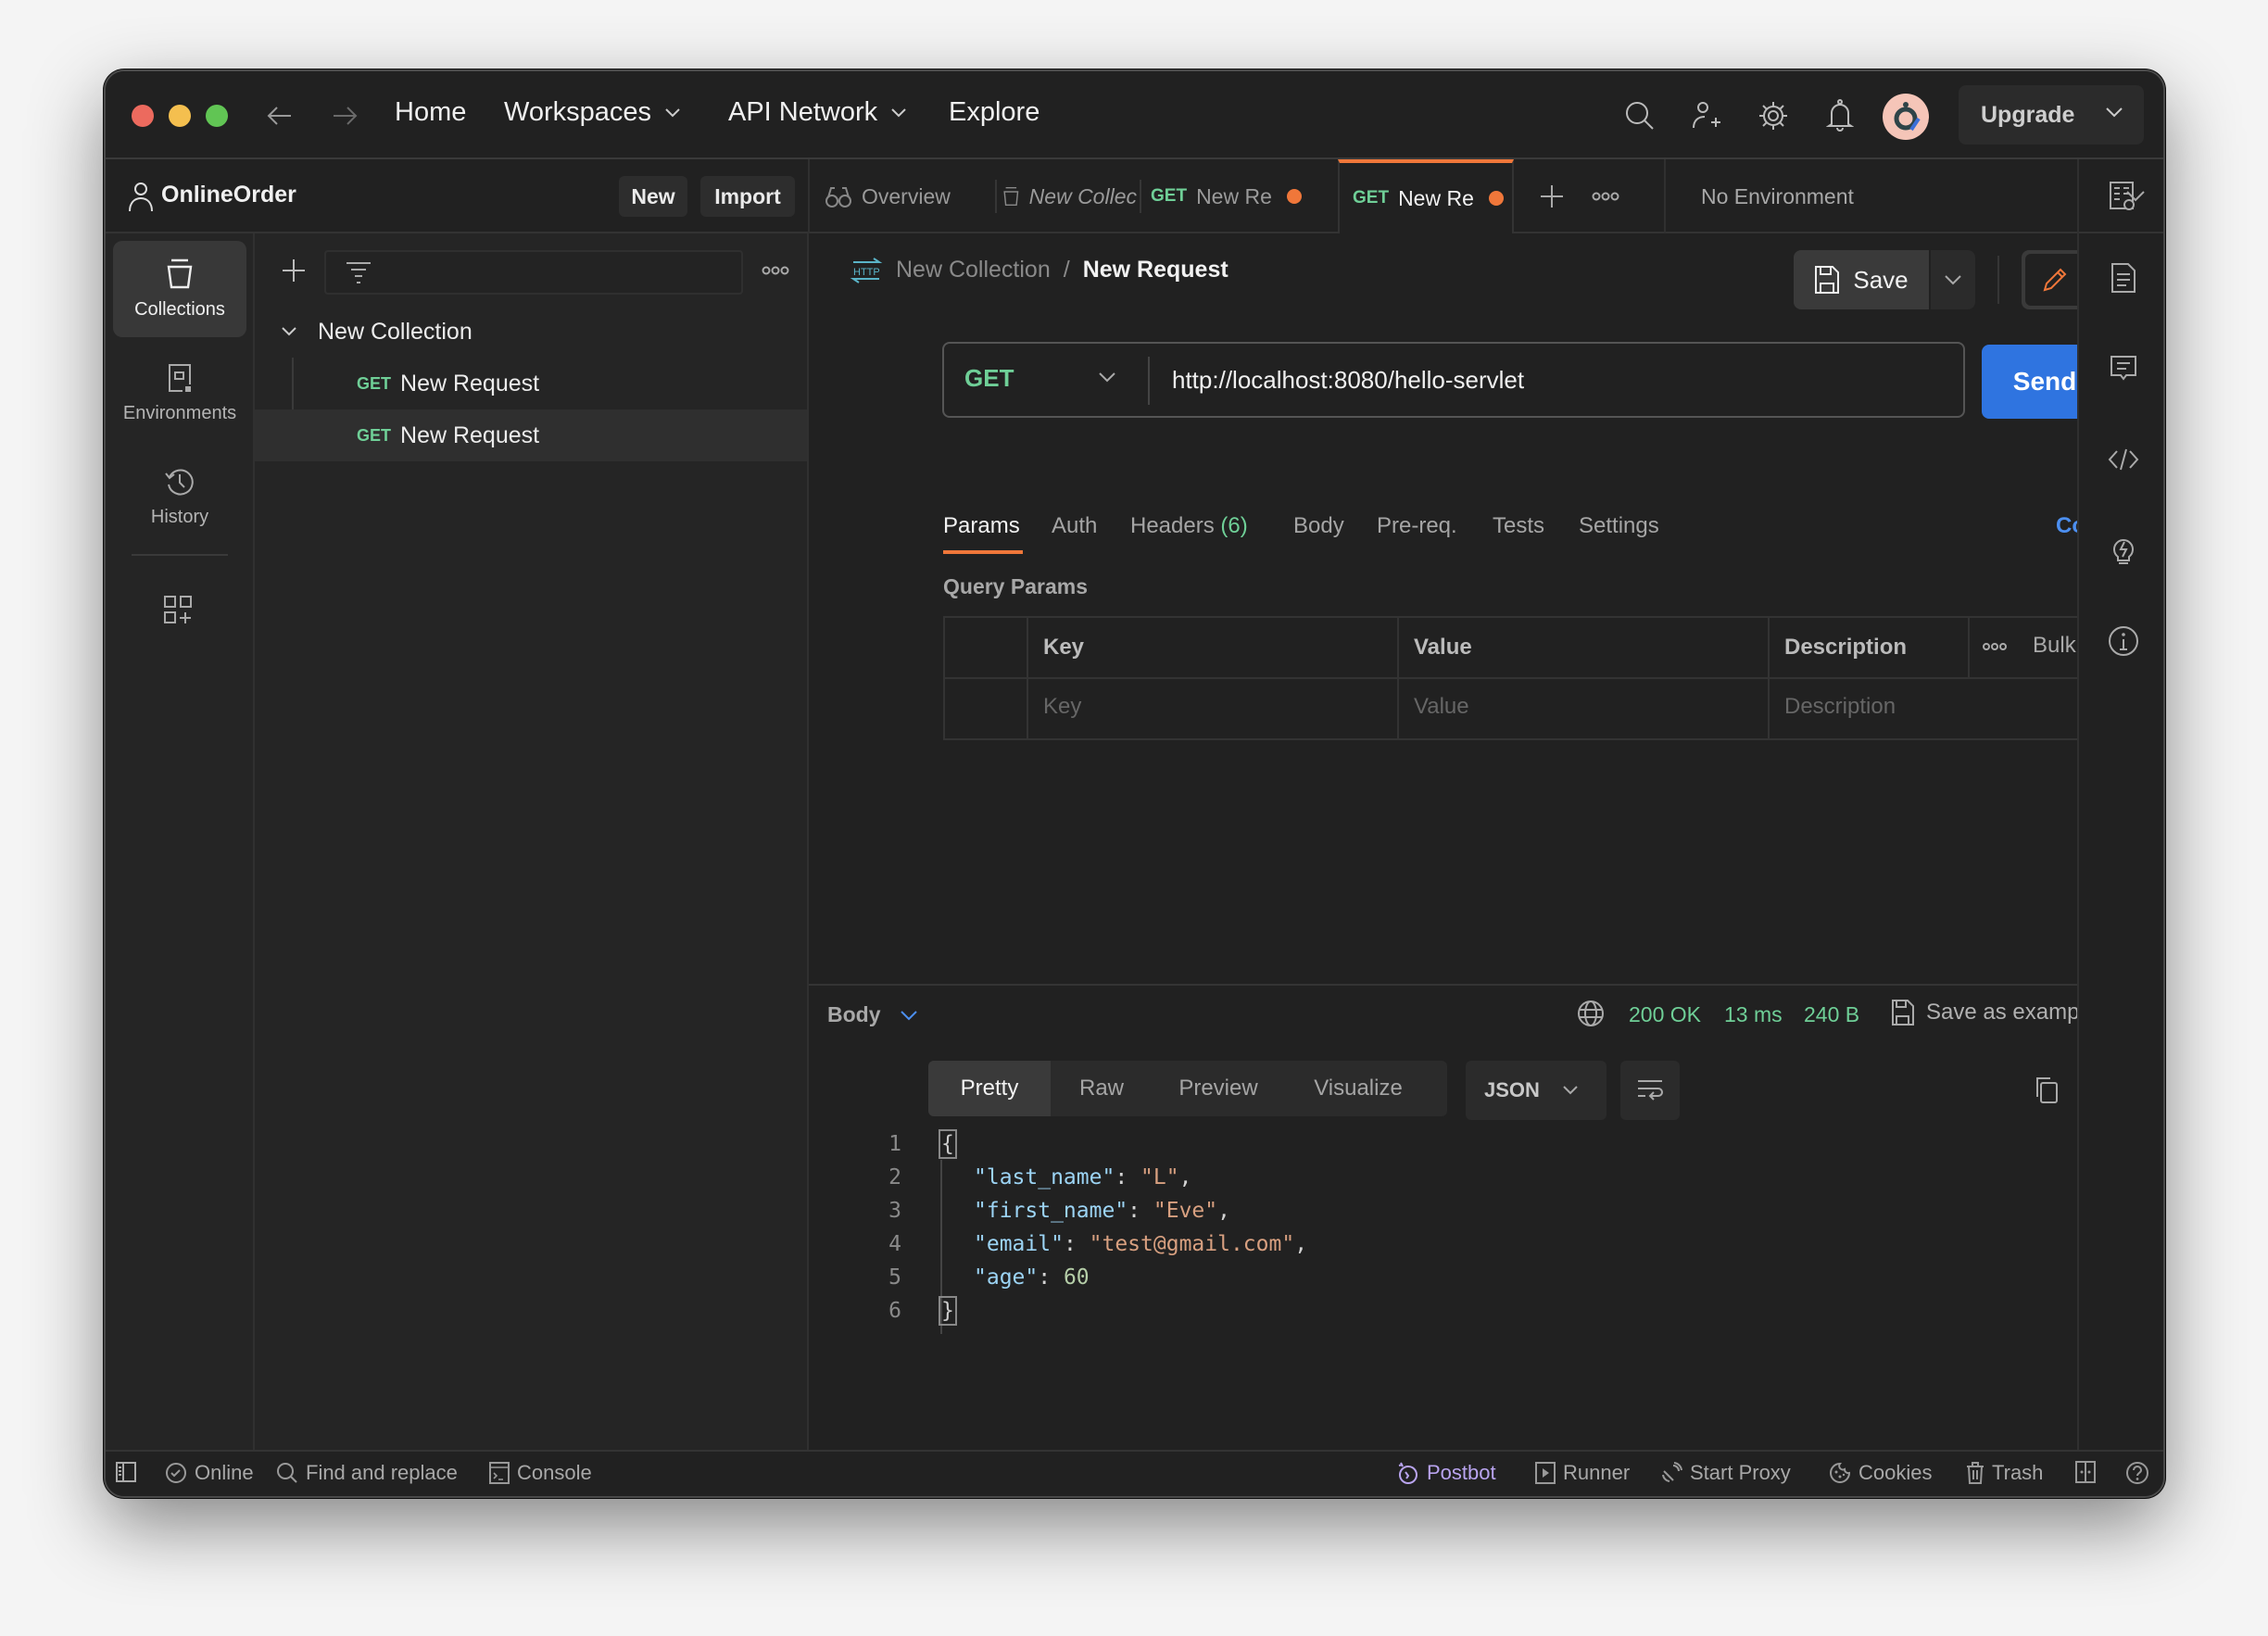 The height and width of the screenshot is (1636, 2268). Describe the element at coordinates (1665, 1014) in the screenshot. I see `response-status: 200 OK` at that location.